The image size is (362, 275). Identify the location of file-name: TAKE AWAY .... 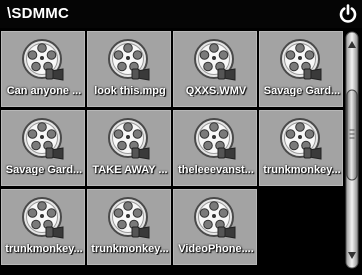
(130, 170).